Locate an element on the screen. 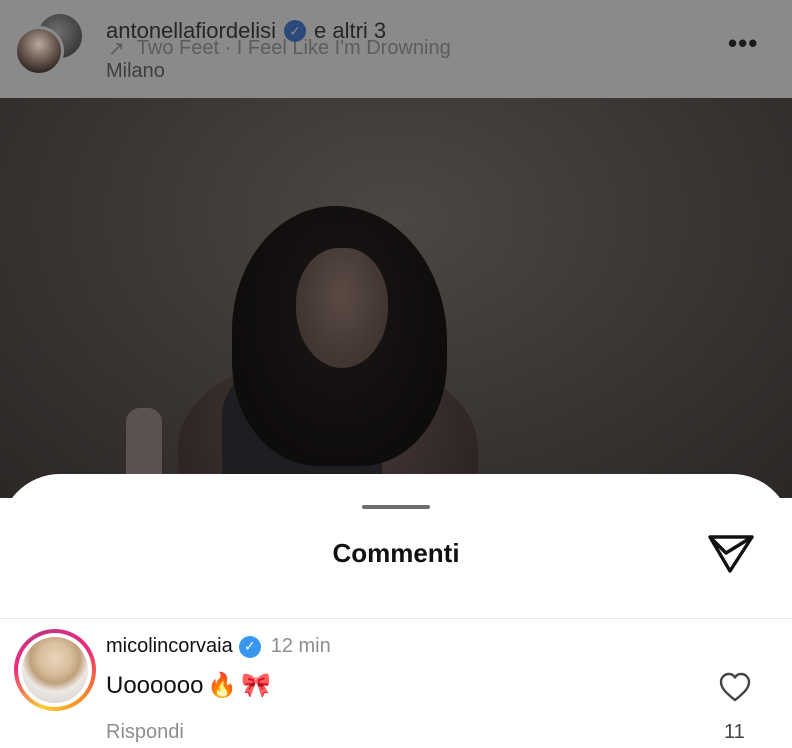 The width and height of the screenshot is (792, 748). comment-header: micolincorvaia ✓ 12 min is located at coordinates (218, 646).